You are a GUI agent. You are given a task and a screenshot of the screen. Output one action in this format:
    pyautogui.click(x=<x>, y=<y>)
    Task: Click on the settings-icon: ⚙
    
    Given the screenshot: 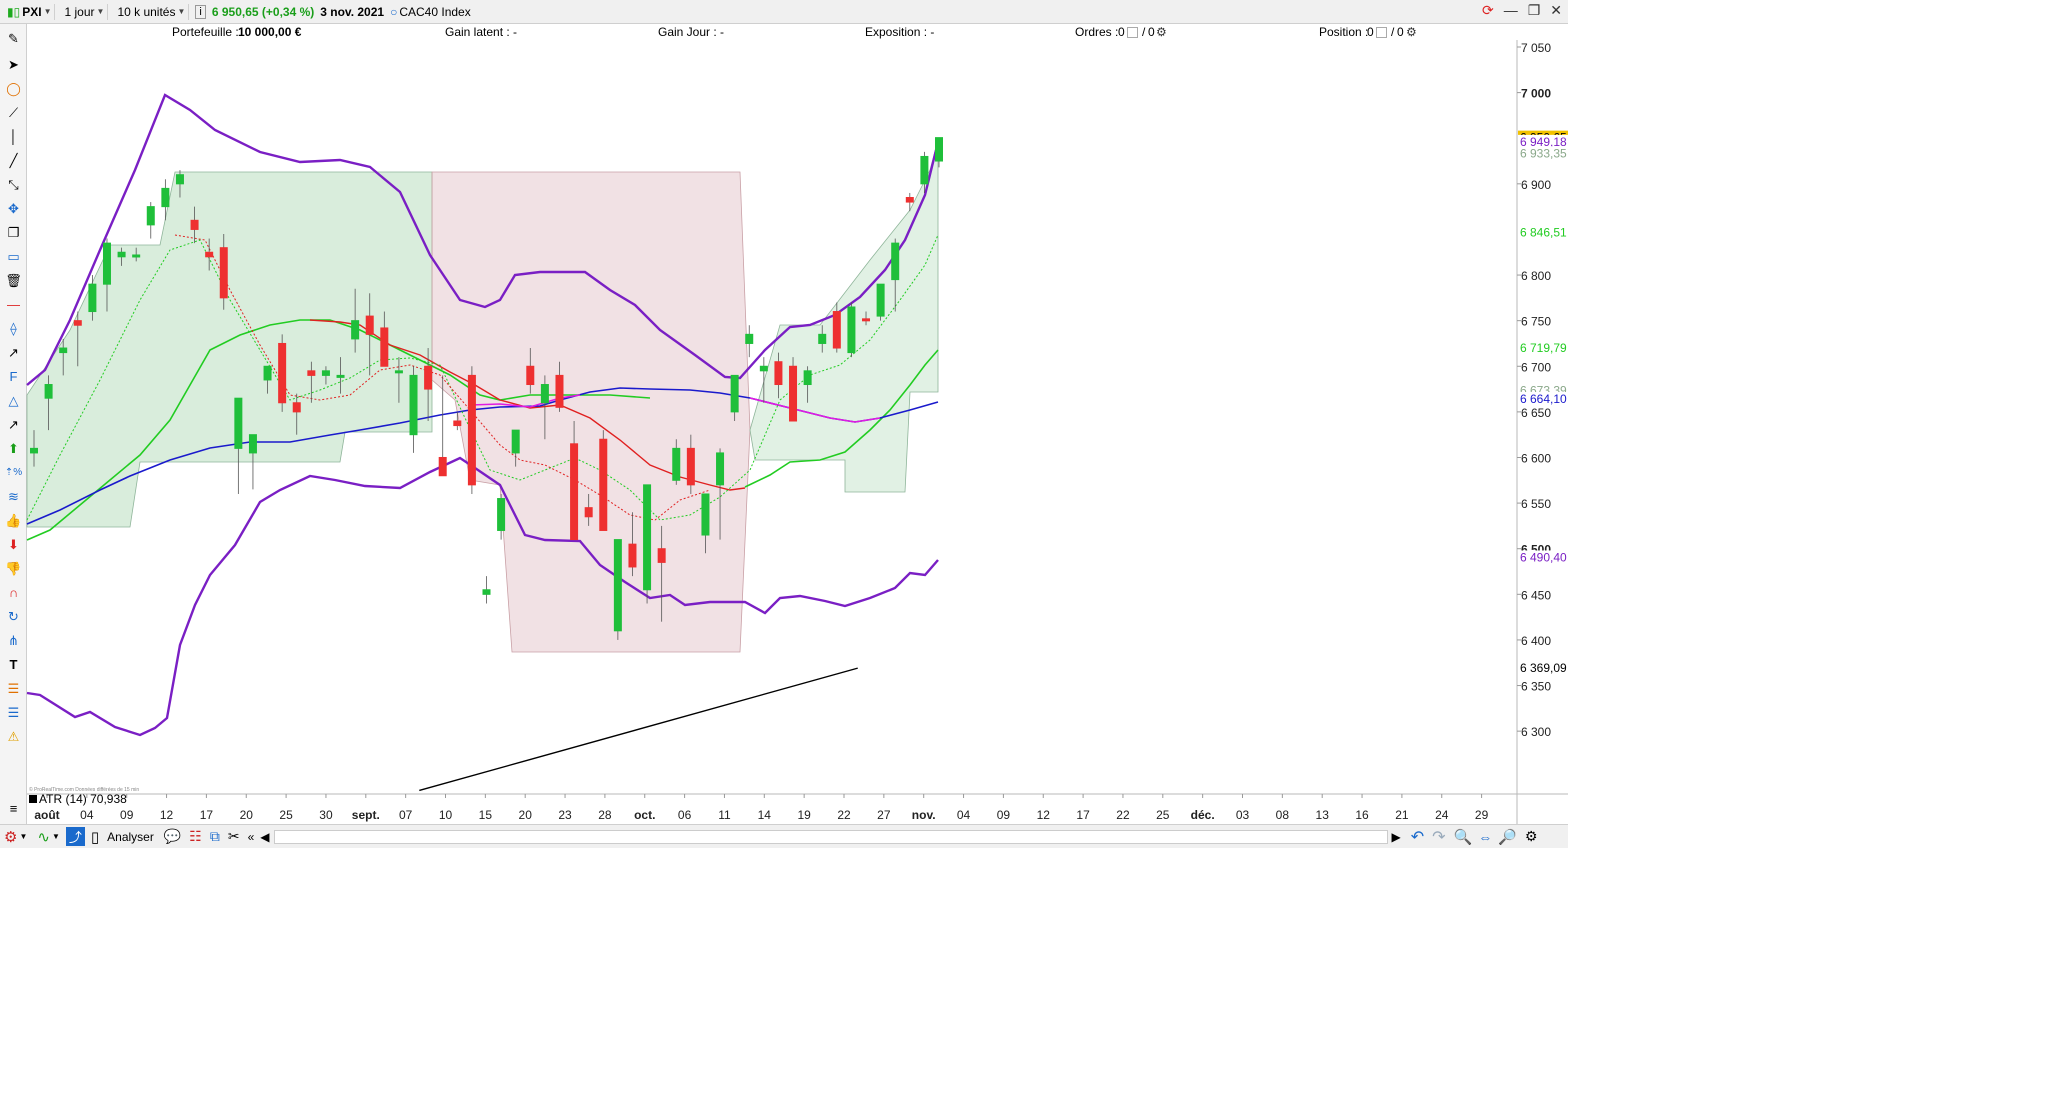 What is the action you would take?
    pyautogui.click(x=10, y=837)
    